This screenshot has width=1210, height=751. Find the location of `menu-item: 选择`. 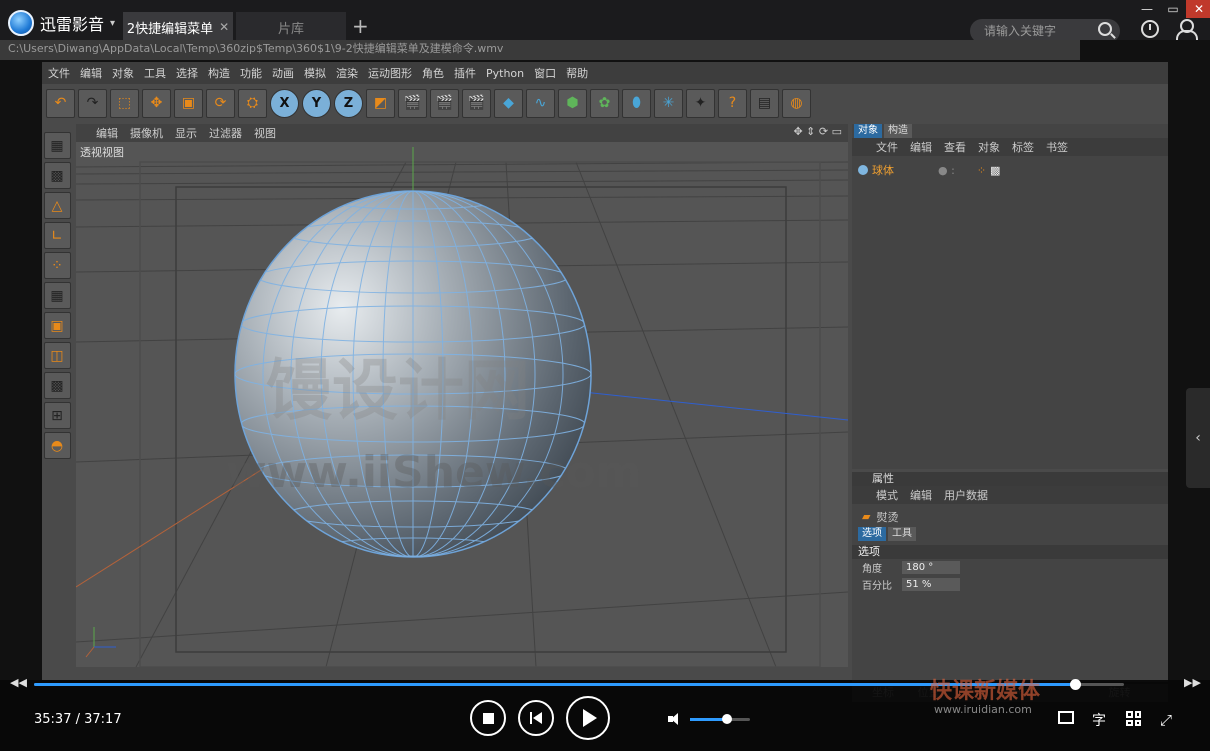

menu-item: 选择 is located at coordinates (187, 73).